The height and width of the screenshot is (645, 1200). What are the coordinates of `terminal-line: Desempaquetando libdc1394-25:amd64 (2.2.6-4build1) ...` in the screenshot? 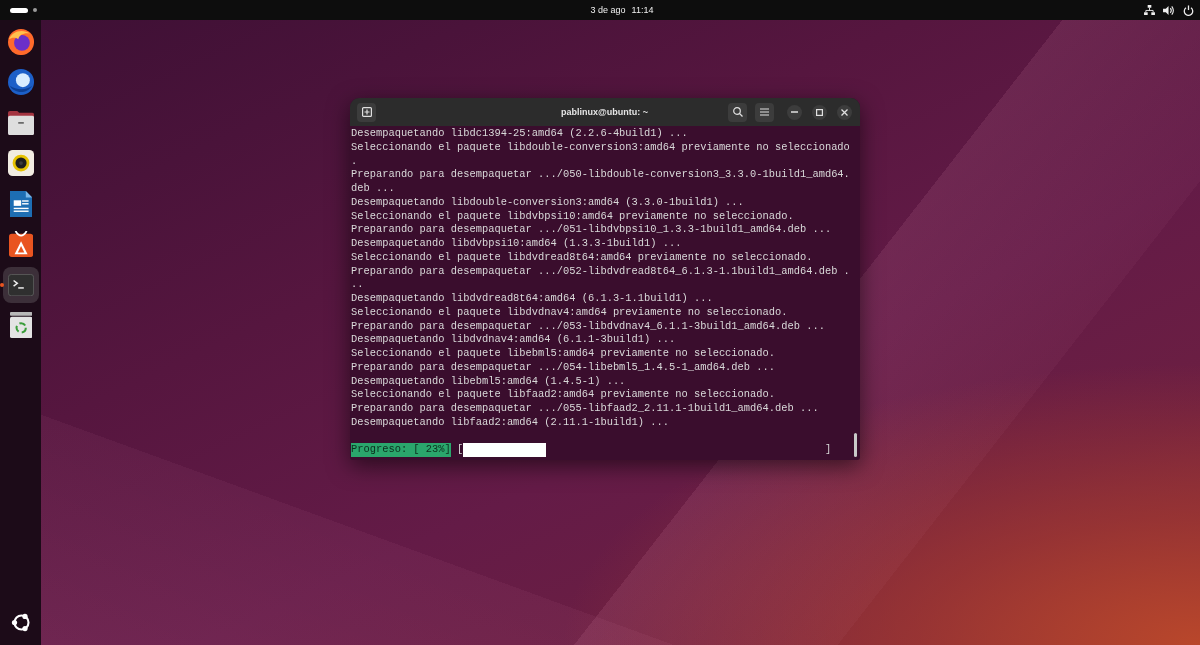 It's located at (520, 134).